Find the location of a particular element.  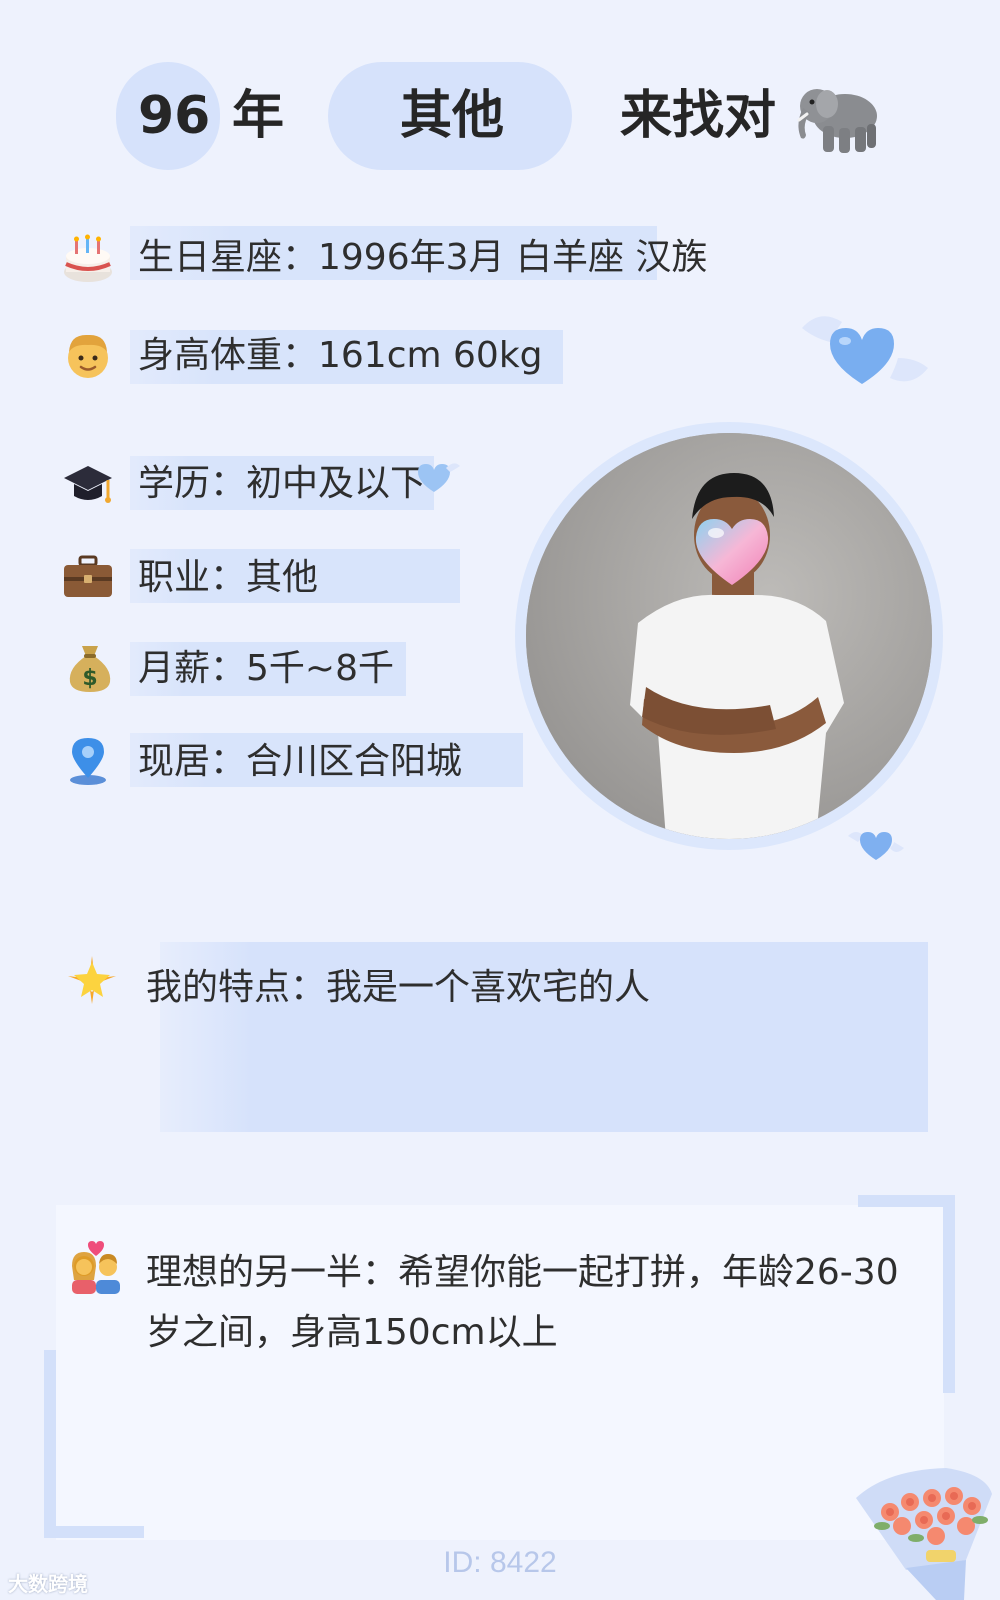

man-face-icon is located at coordinates (88, 356).